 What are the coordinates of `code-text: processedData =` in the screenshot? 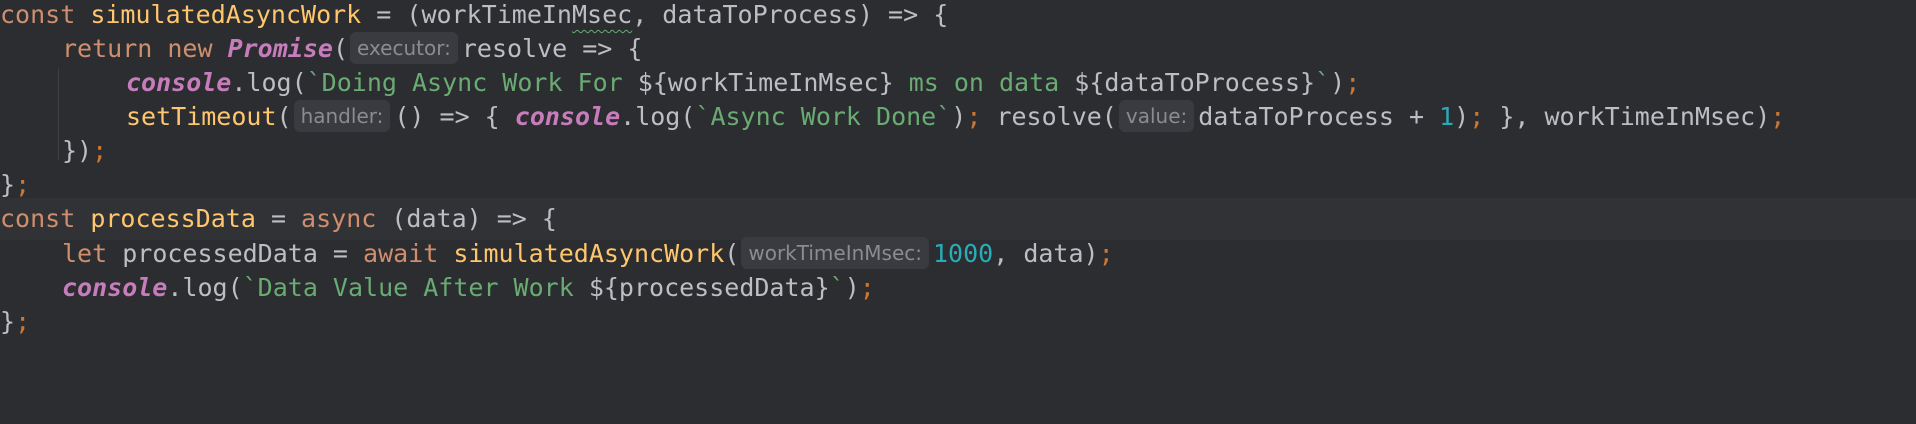 It's located at (243, 253).